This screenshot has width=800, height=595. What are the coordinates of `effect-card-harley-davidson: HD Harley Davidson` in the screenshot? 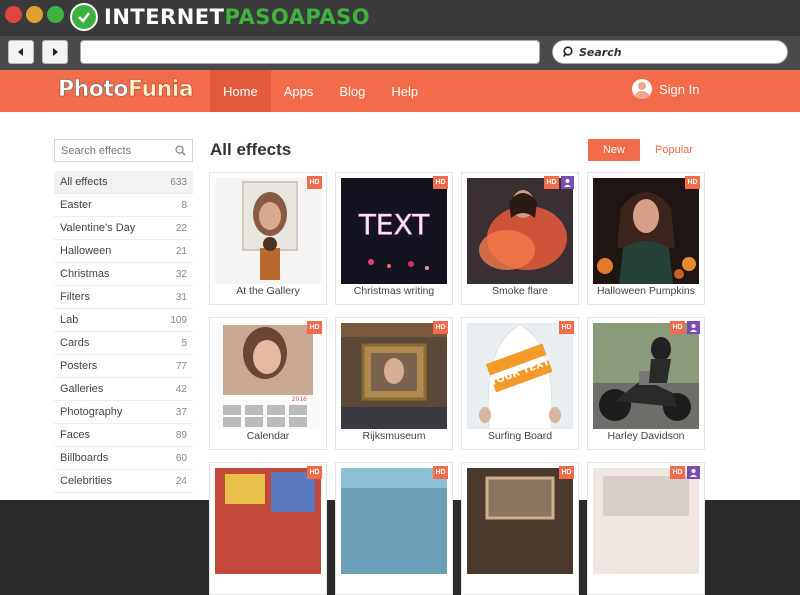 It's located at (646, 383).